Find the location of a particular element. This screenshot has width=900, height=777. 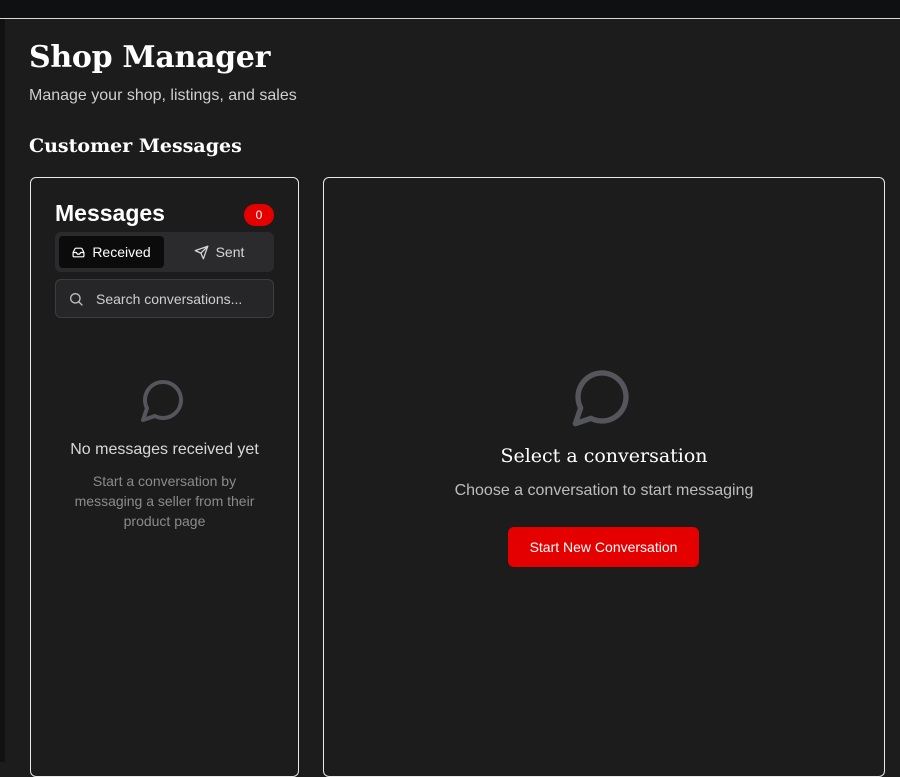

page-title: Shop Manager is located at coordinates (150, 57).